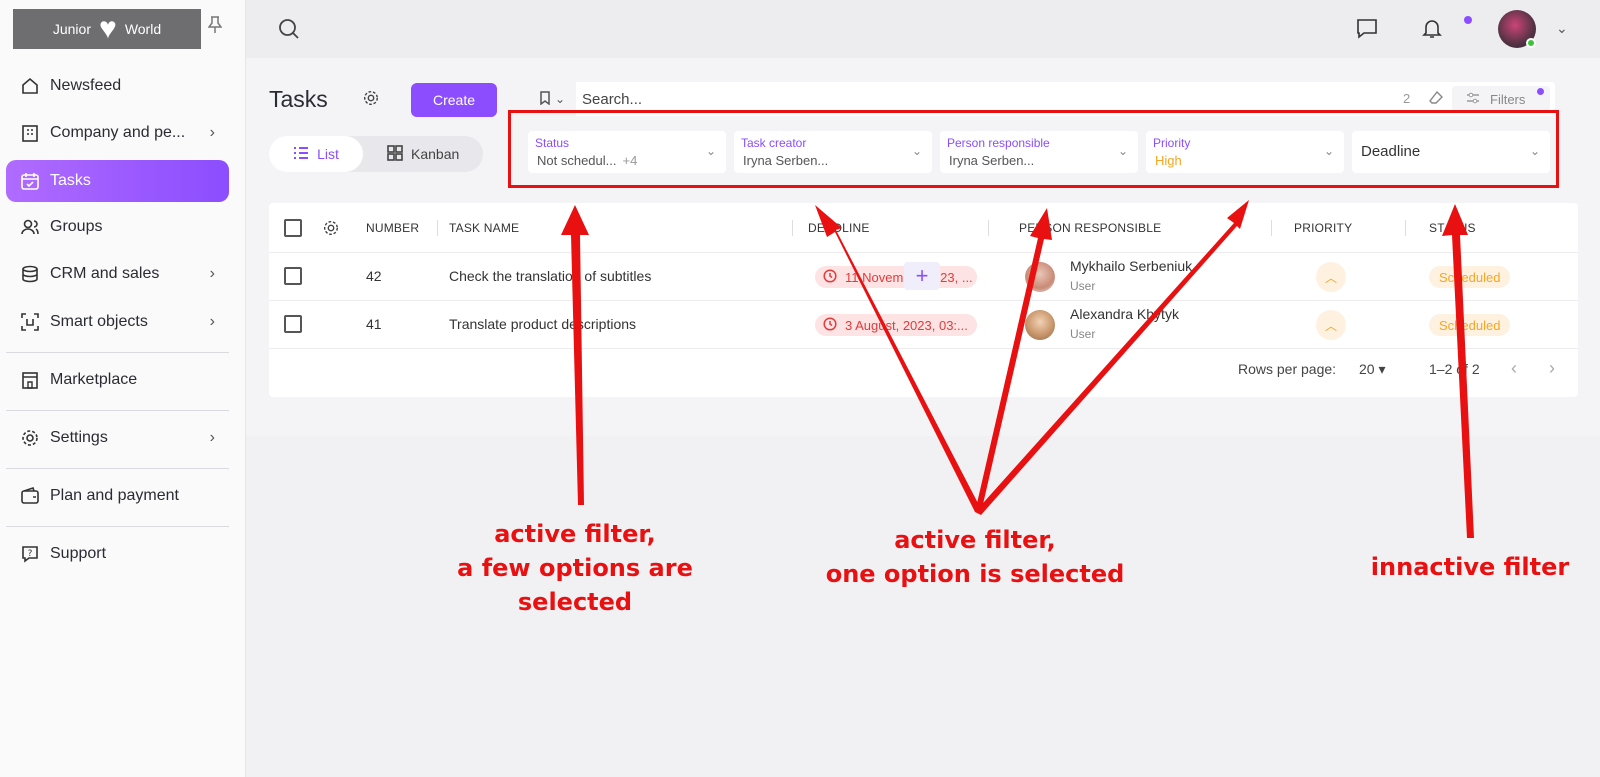 This screenshot has height=777, width=1600. Describe the element at coordinates (1382, 369) in the screenshot. I see `caret-down-icon: ▾` at that location.